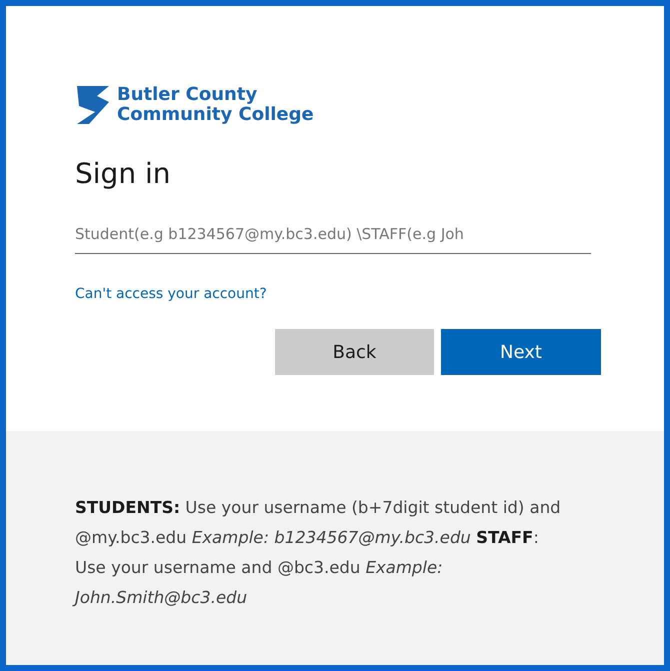 This screenshot has height=671, width=670. What do you see at coordinates (171, 294) in the screenshot?
I see `cant-access-account-link: Can't access your account?` at bounding box center [171, 294].